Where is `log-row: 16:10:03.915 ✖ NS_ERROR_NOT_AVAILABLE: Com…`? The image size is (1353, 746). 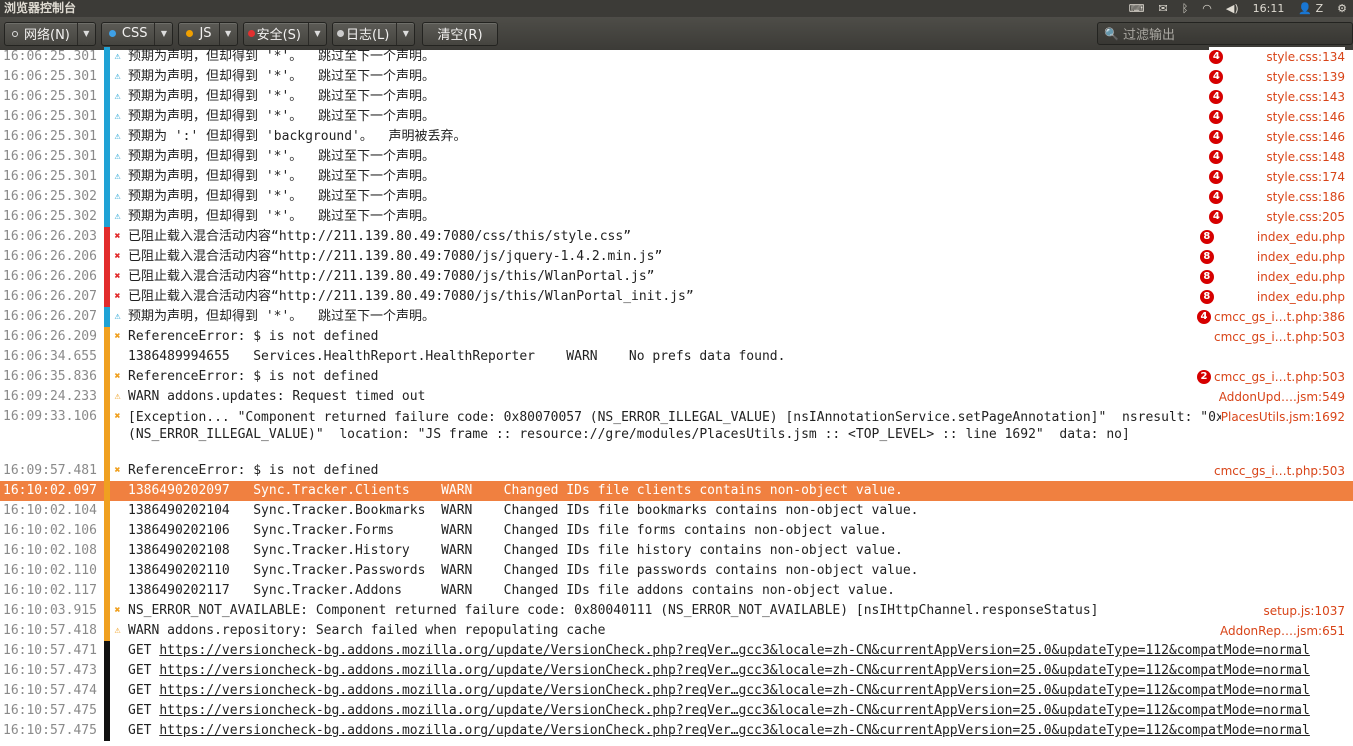 log-row: 16:10:03.915 ✖ NS_ERROR_NOT_AVAILABLE: Com… is located at coordinates (676, 611).